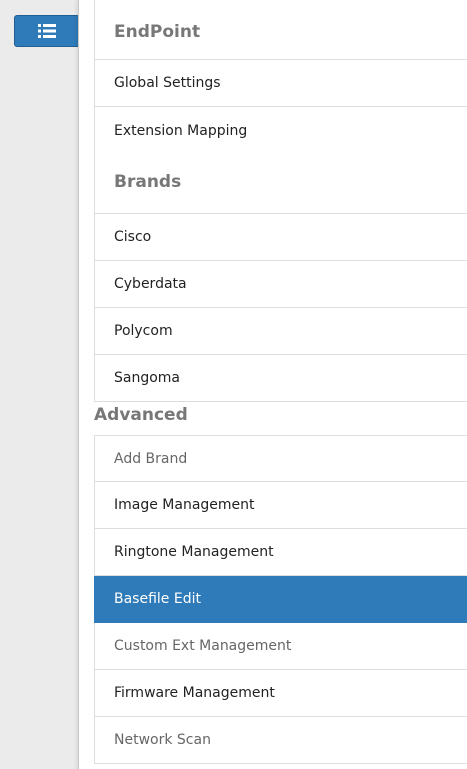 The height and width of the screenshot is (769, 467). What do you see at coordinates (280, 237) in the screenshot?
I see `menu-item-cisco: Cisco` at bounding box center [280, 237].